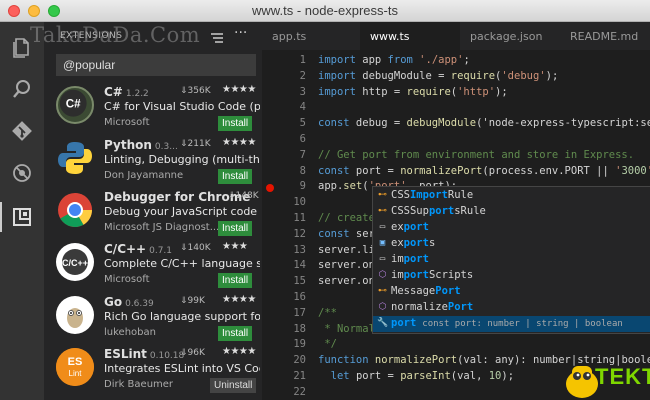 This screenshot has height=400, width=650. What do you see at coordinates (438, 76) in the screenshot?
I see `code-line: import debugModule = require('debug');` at bounding box center [438, 76].